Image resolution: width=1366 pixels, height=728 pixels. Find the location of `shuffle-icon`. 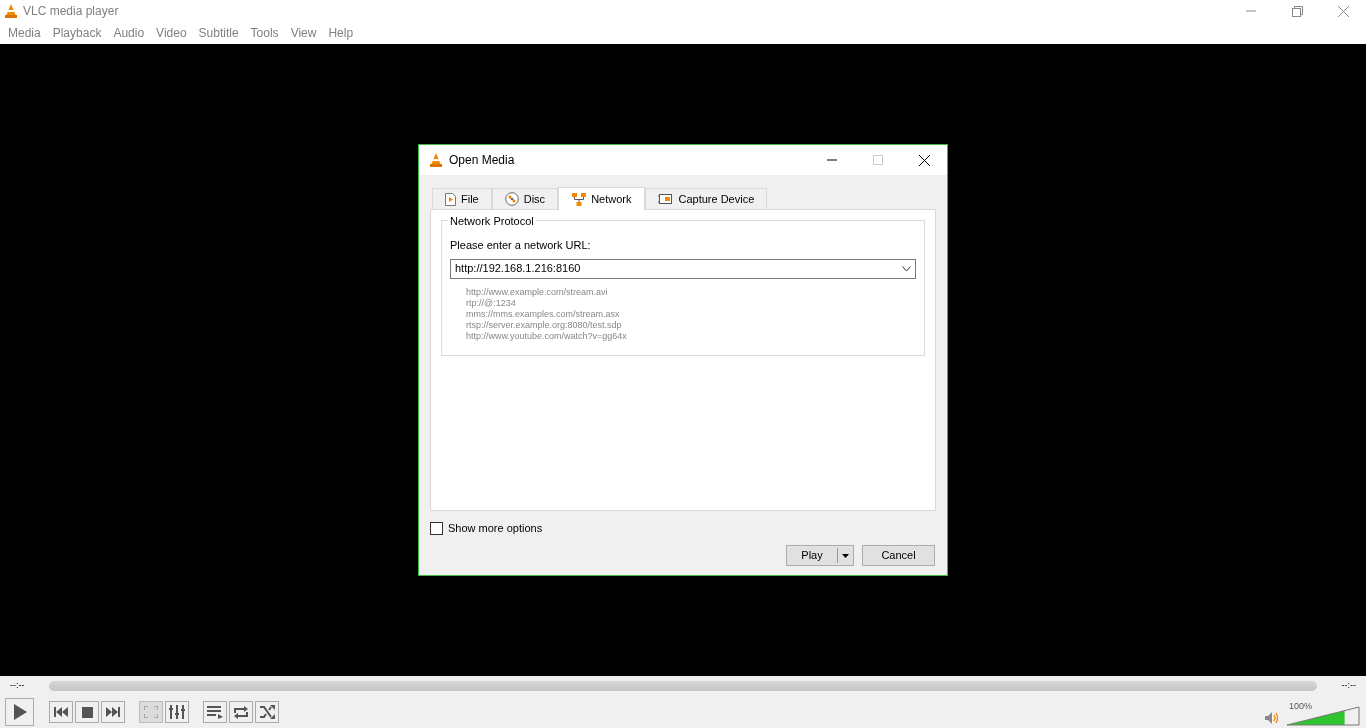

shuffle-icon is located at coordinates (267, 712).